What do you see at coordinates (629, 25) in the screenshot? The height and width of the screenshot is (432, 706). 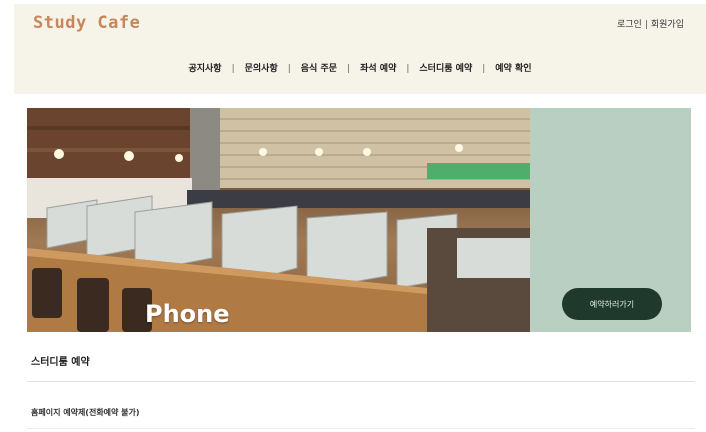 I see `login-link: 로그인` at bounding box center [629, 25].